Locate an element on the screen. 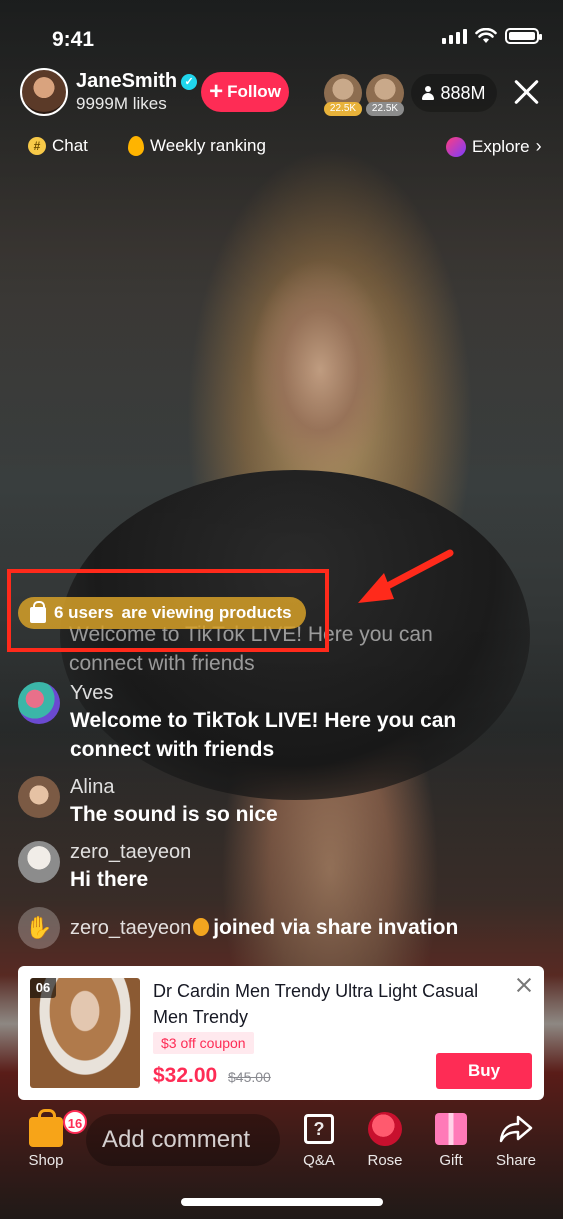 The height and width of the screenshot is (1219, 563). viewer-count-pill: 888M is located at coordinates (454, 93).